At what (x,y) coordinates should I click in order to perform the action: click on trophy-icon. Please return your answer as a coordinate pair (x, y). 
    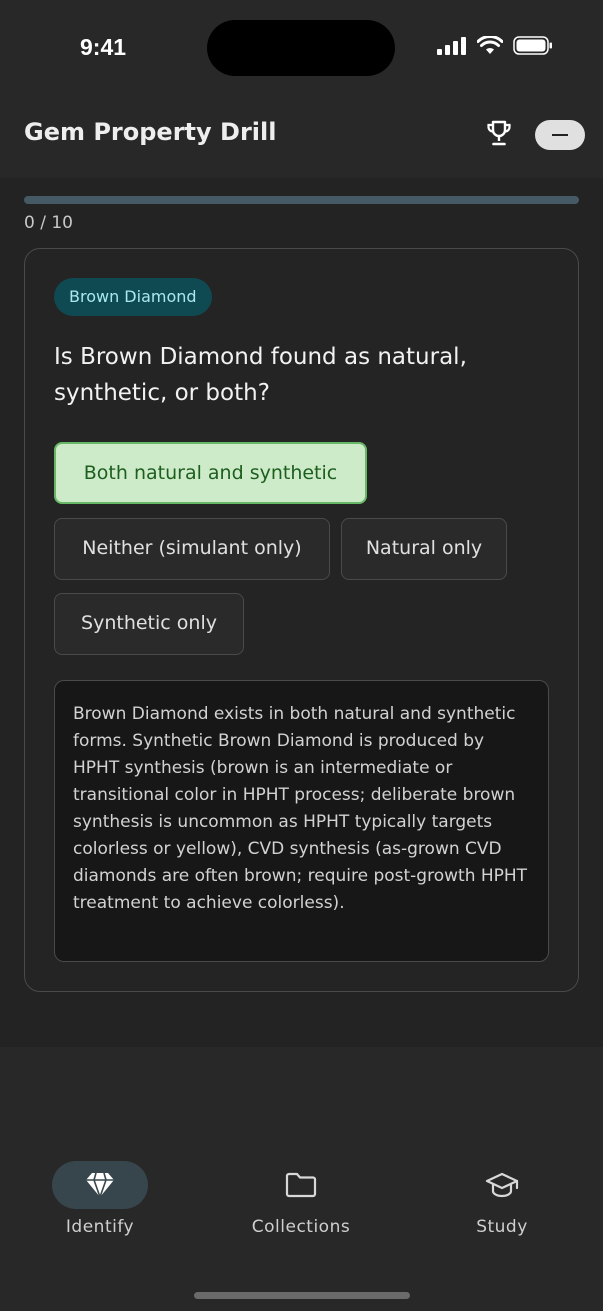
    Looking at the image, I should click on (499, 133).